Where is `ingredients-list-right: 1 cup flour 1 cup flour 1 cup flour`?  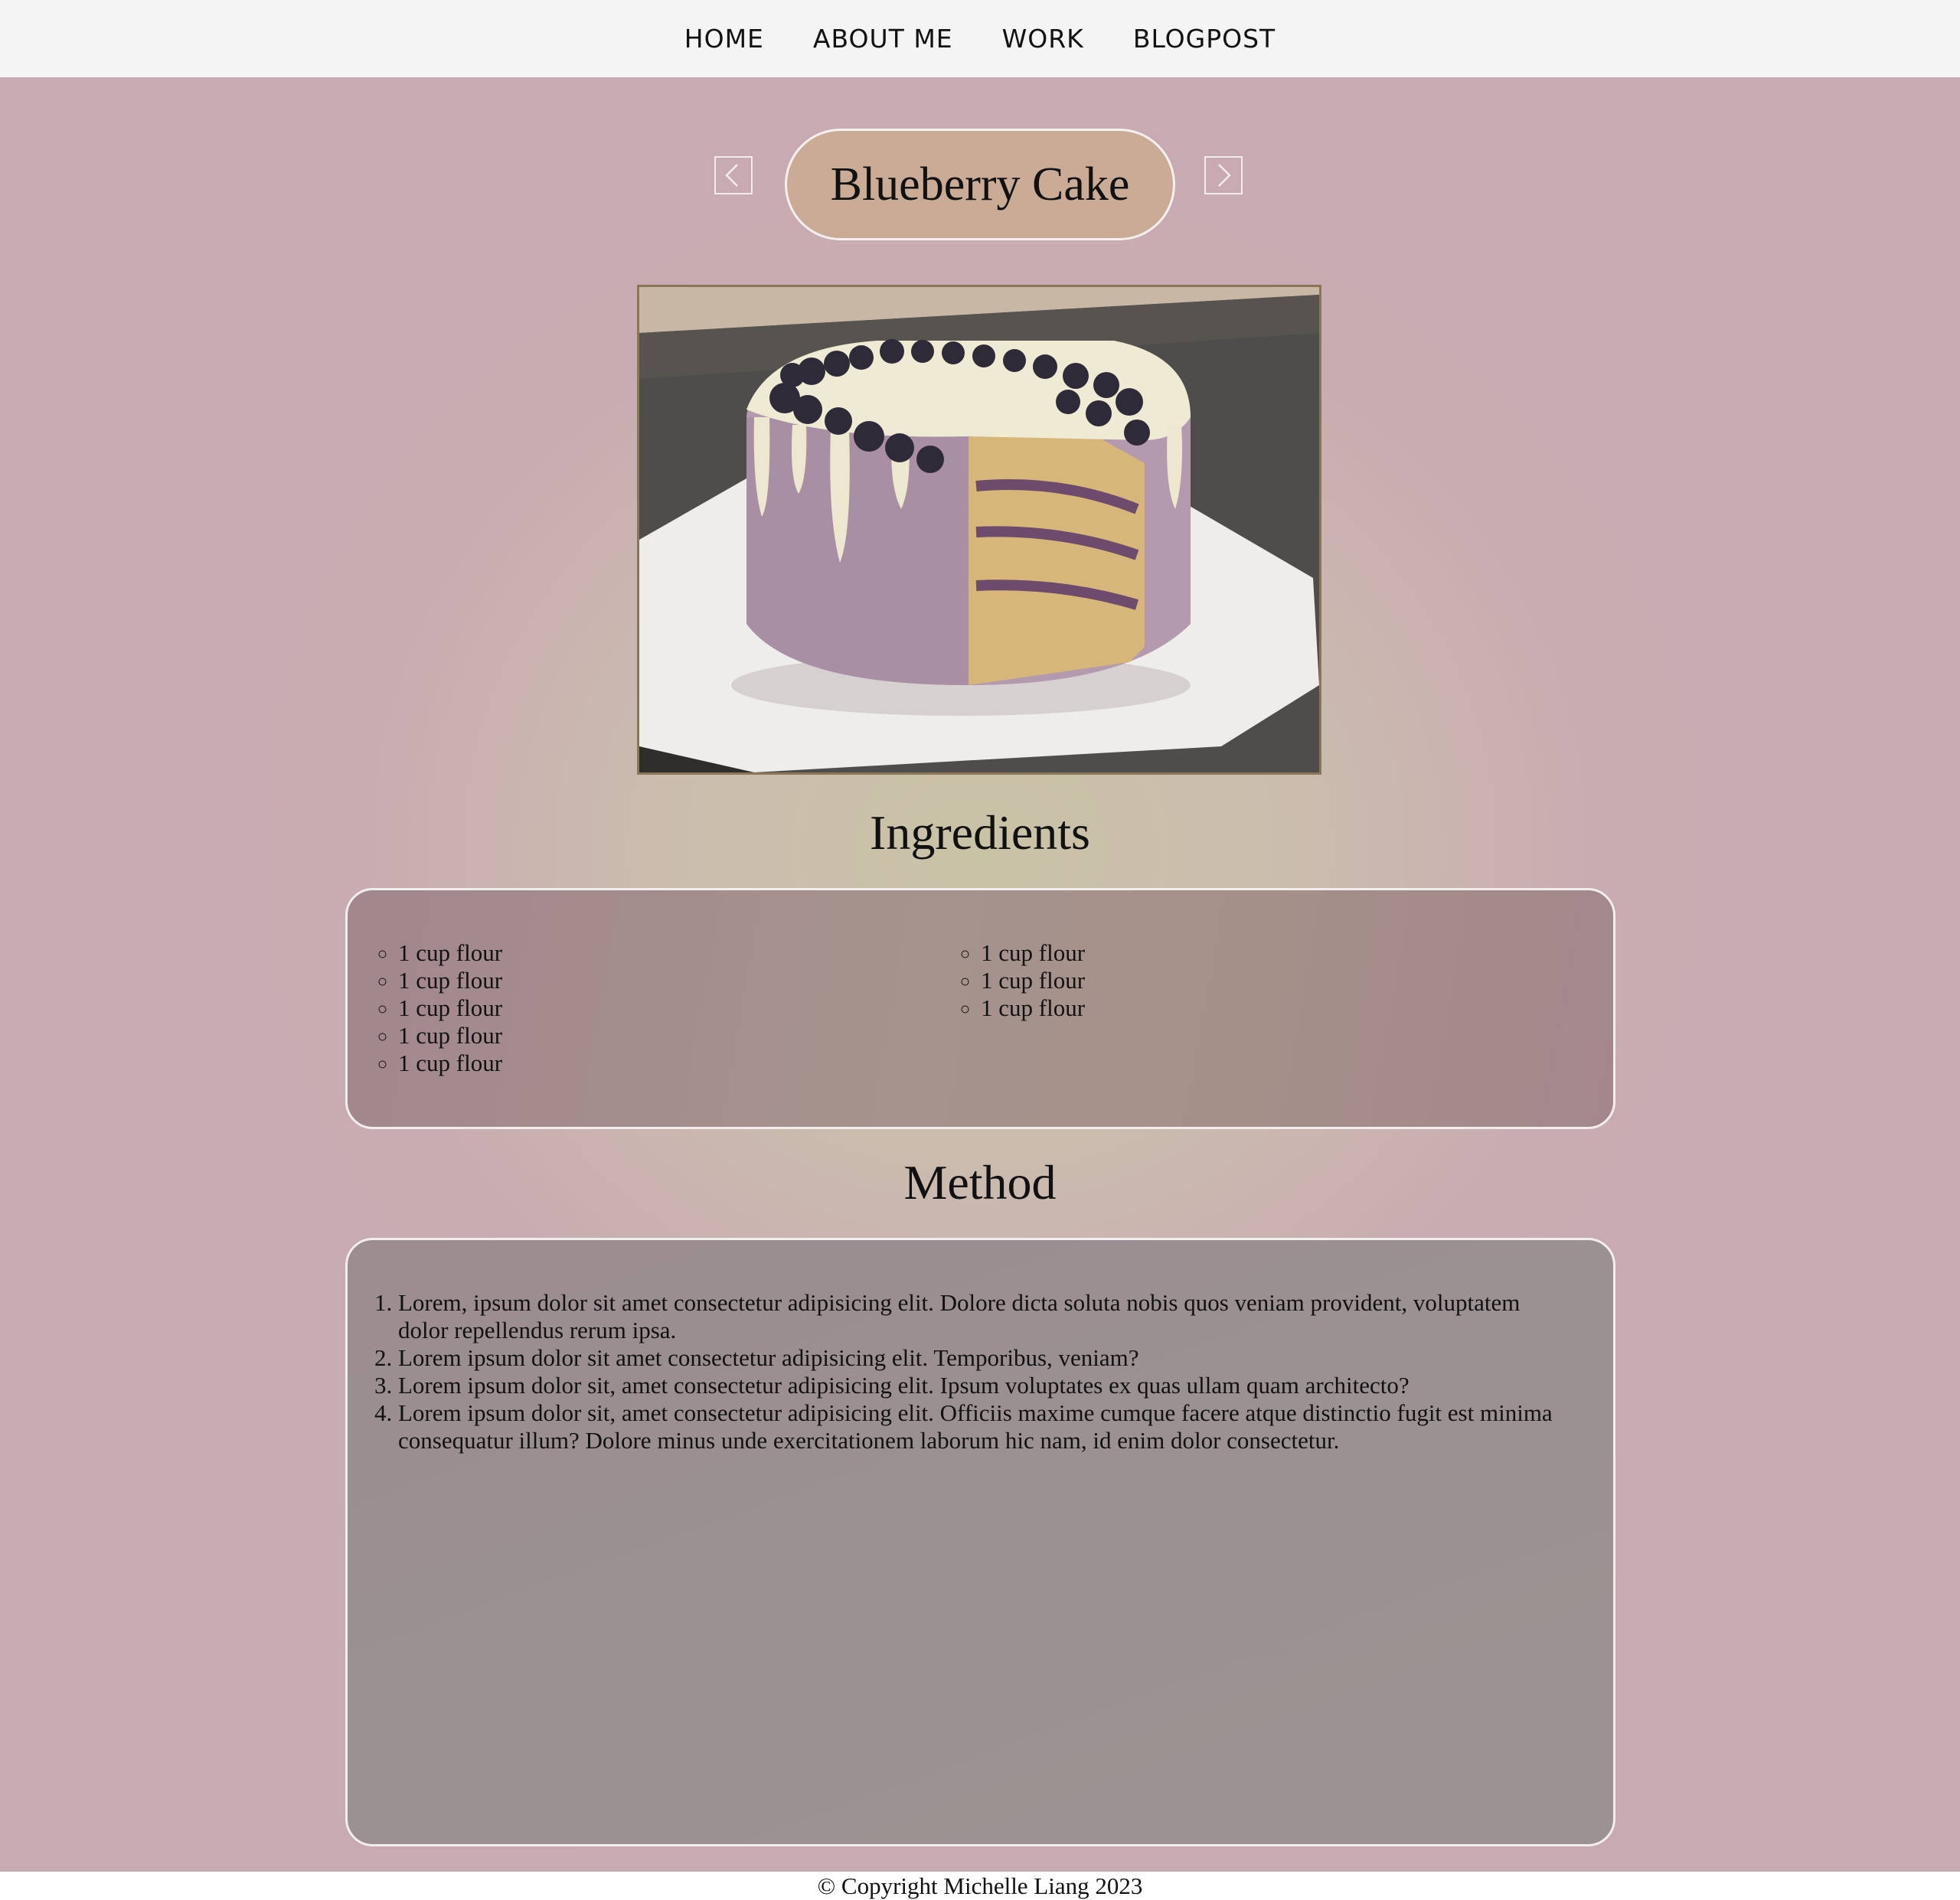
ingredients-list-right: 1 cup flour 1 cup flour 1 cup flour is located at coordinates (1007, 980).